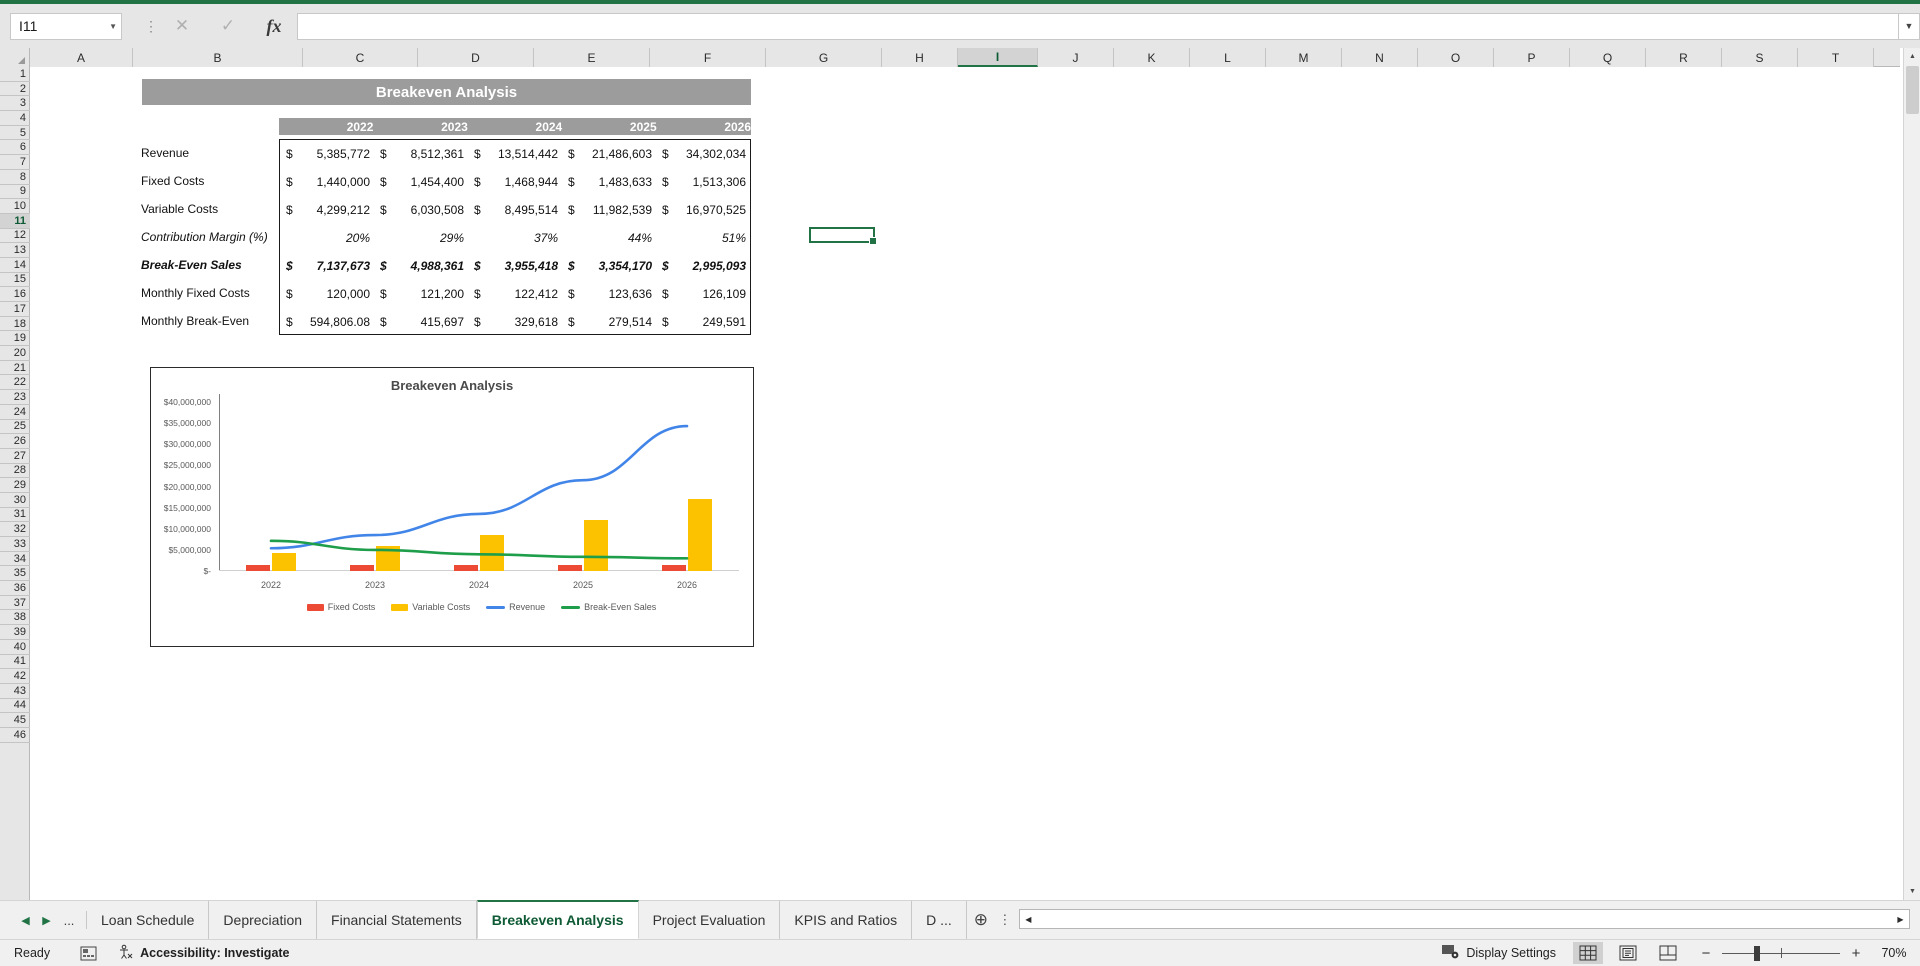 Image resolution: width=1920 pixels, height=966 pixels. I want to click on row-header-43: 43, so click(15, 691).